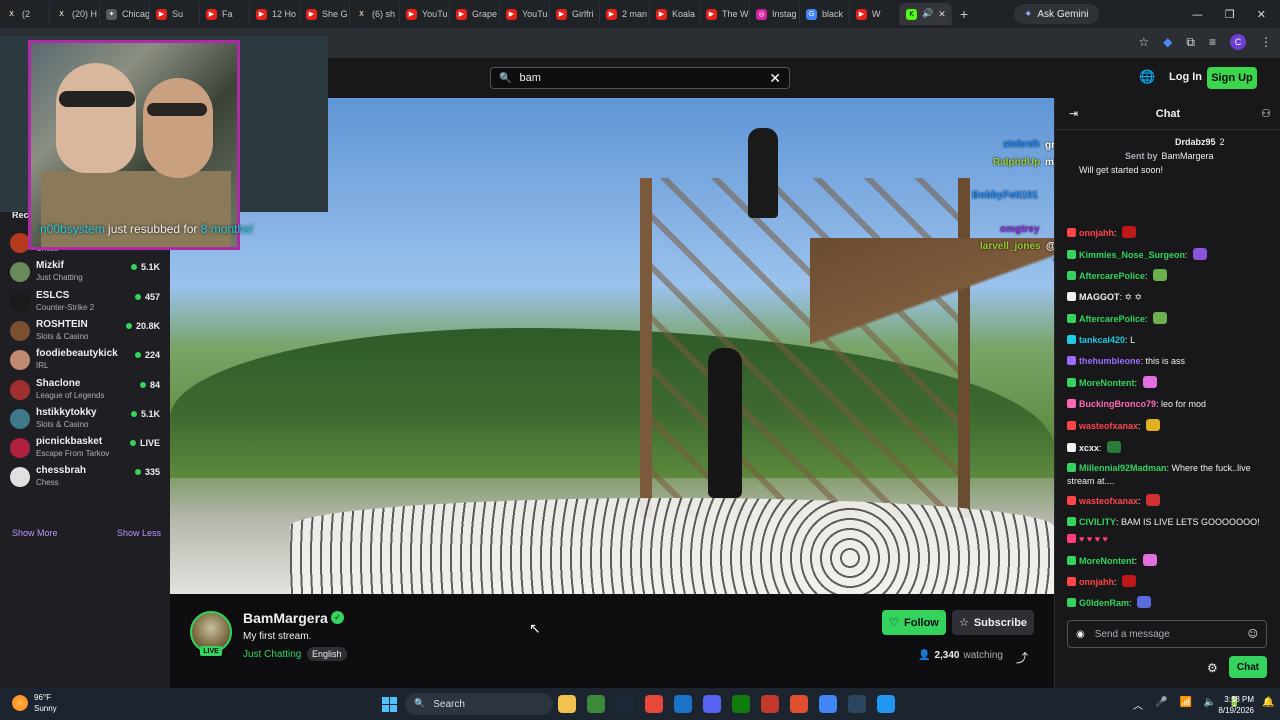 The image size is (1280, 720). What do you see at coordinates (1232, 78) in the screenshot?
I see `signup-button: Sign Up` at bounding box center [1232, 78].